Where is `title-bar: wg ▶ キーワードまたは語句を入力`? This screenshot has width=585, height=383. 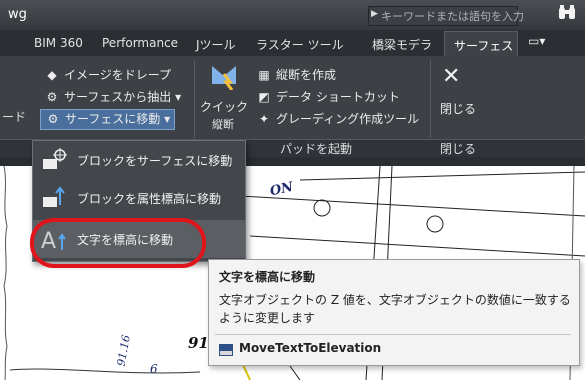
title-bar: wg ▶ キーワードまたは語句を入力 is located at coordinates (292, 15).